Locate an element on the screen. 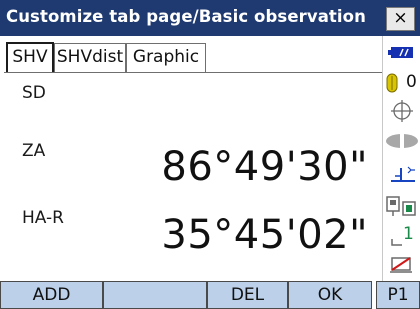 The image size is (420, 309). sd-label: SD is located at coordinates (34, 93).